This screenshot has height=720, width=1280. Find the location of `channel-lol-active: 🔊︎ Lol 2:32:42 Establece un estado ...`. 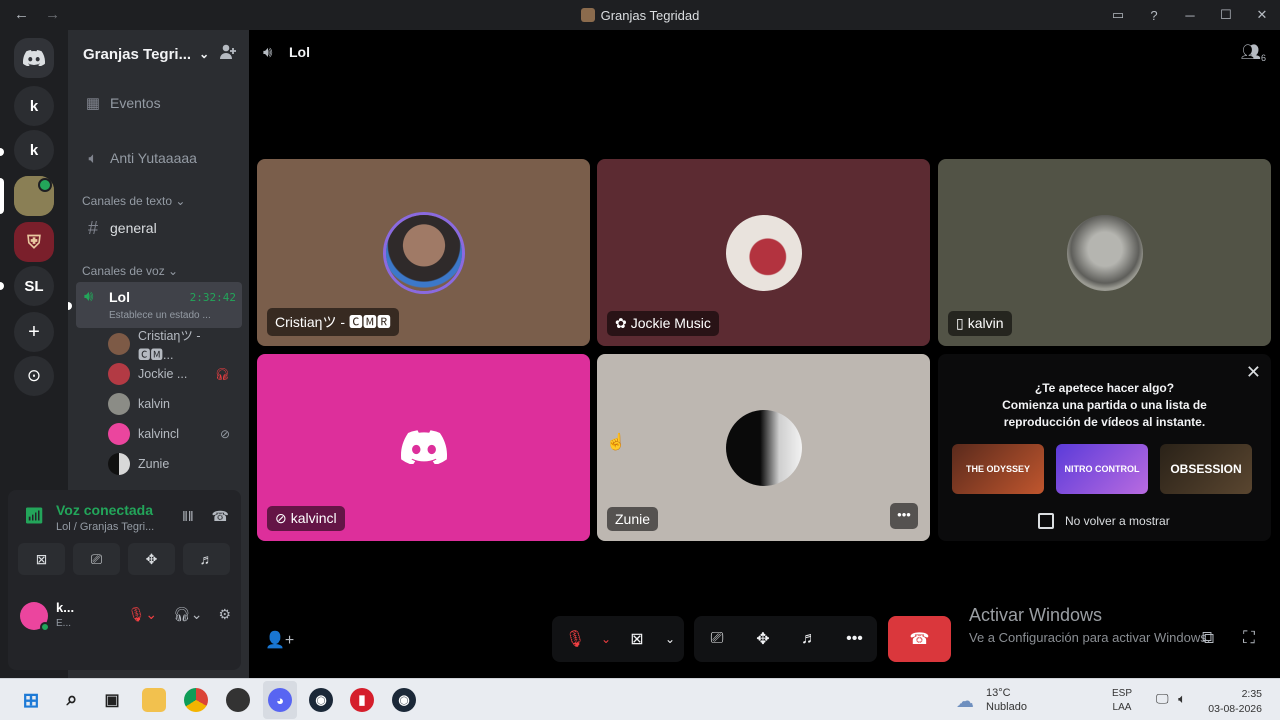

channel-lol-active: 🔊︎ Lol 2:32:42 Establece un estado ... is located at coordinates (159, 305).